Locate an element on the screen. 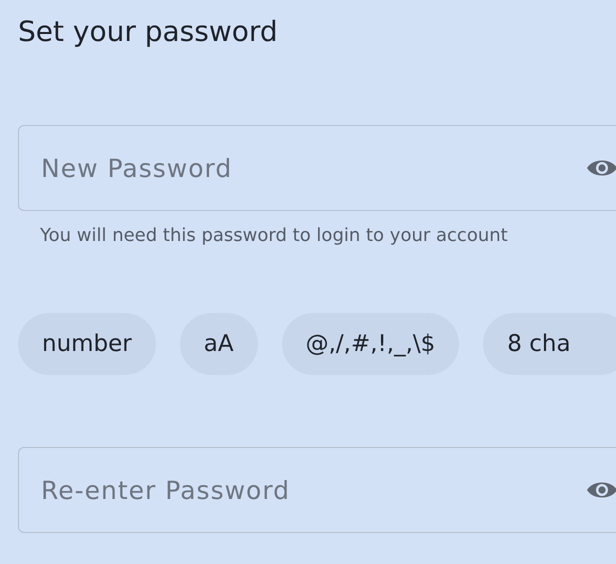  requirement-chip: 8 cha is located at coordinates (549, 344).